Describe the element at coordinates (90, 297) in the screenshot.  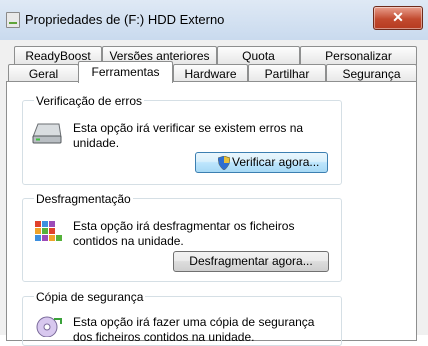
I see `backup-title: Cópia de segurança` at that location.